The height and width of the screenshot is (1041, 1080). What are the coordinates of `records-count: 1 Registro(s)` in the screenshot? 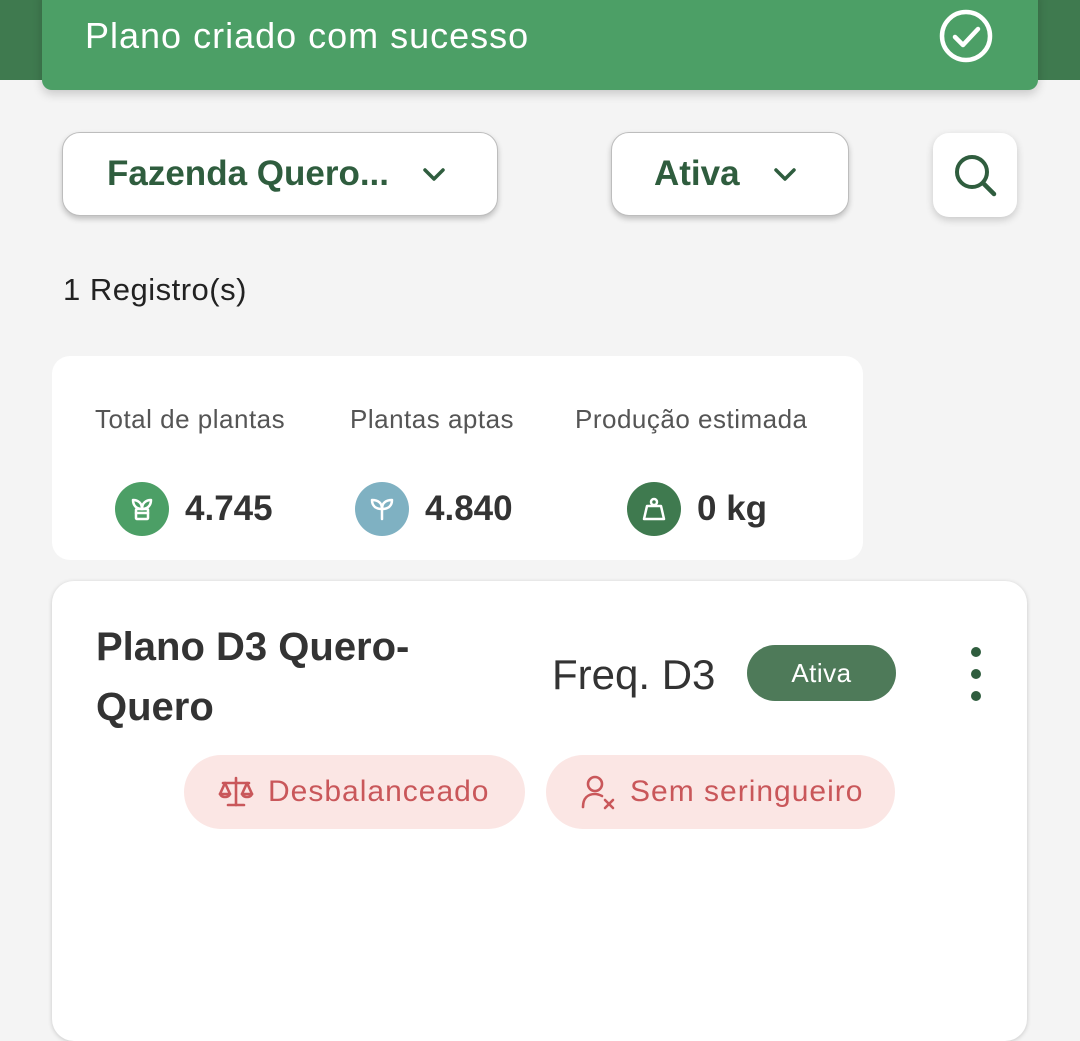 It's located at (155, 289).